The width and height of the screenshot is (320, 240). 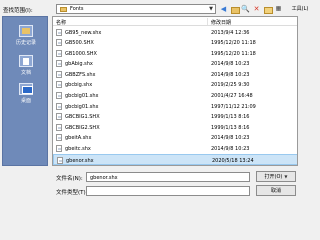 What do you see at coordinates (26, 61) in the screenshot?
I see `documents-icon` at bounding box center [26, 61].